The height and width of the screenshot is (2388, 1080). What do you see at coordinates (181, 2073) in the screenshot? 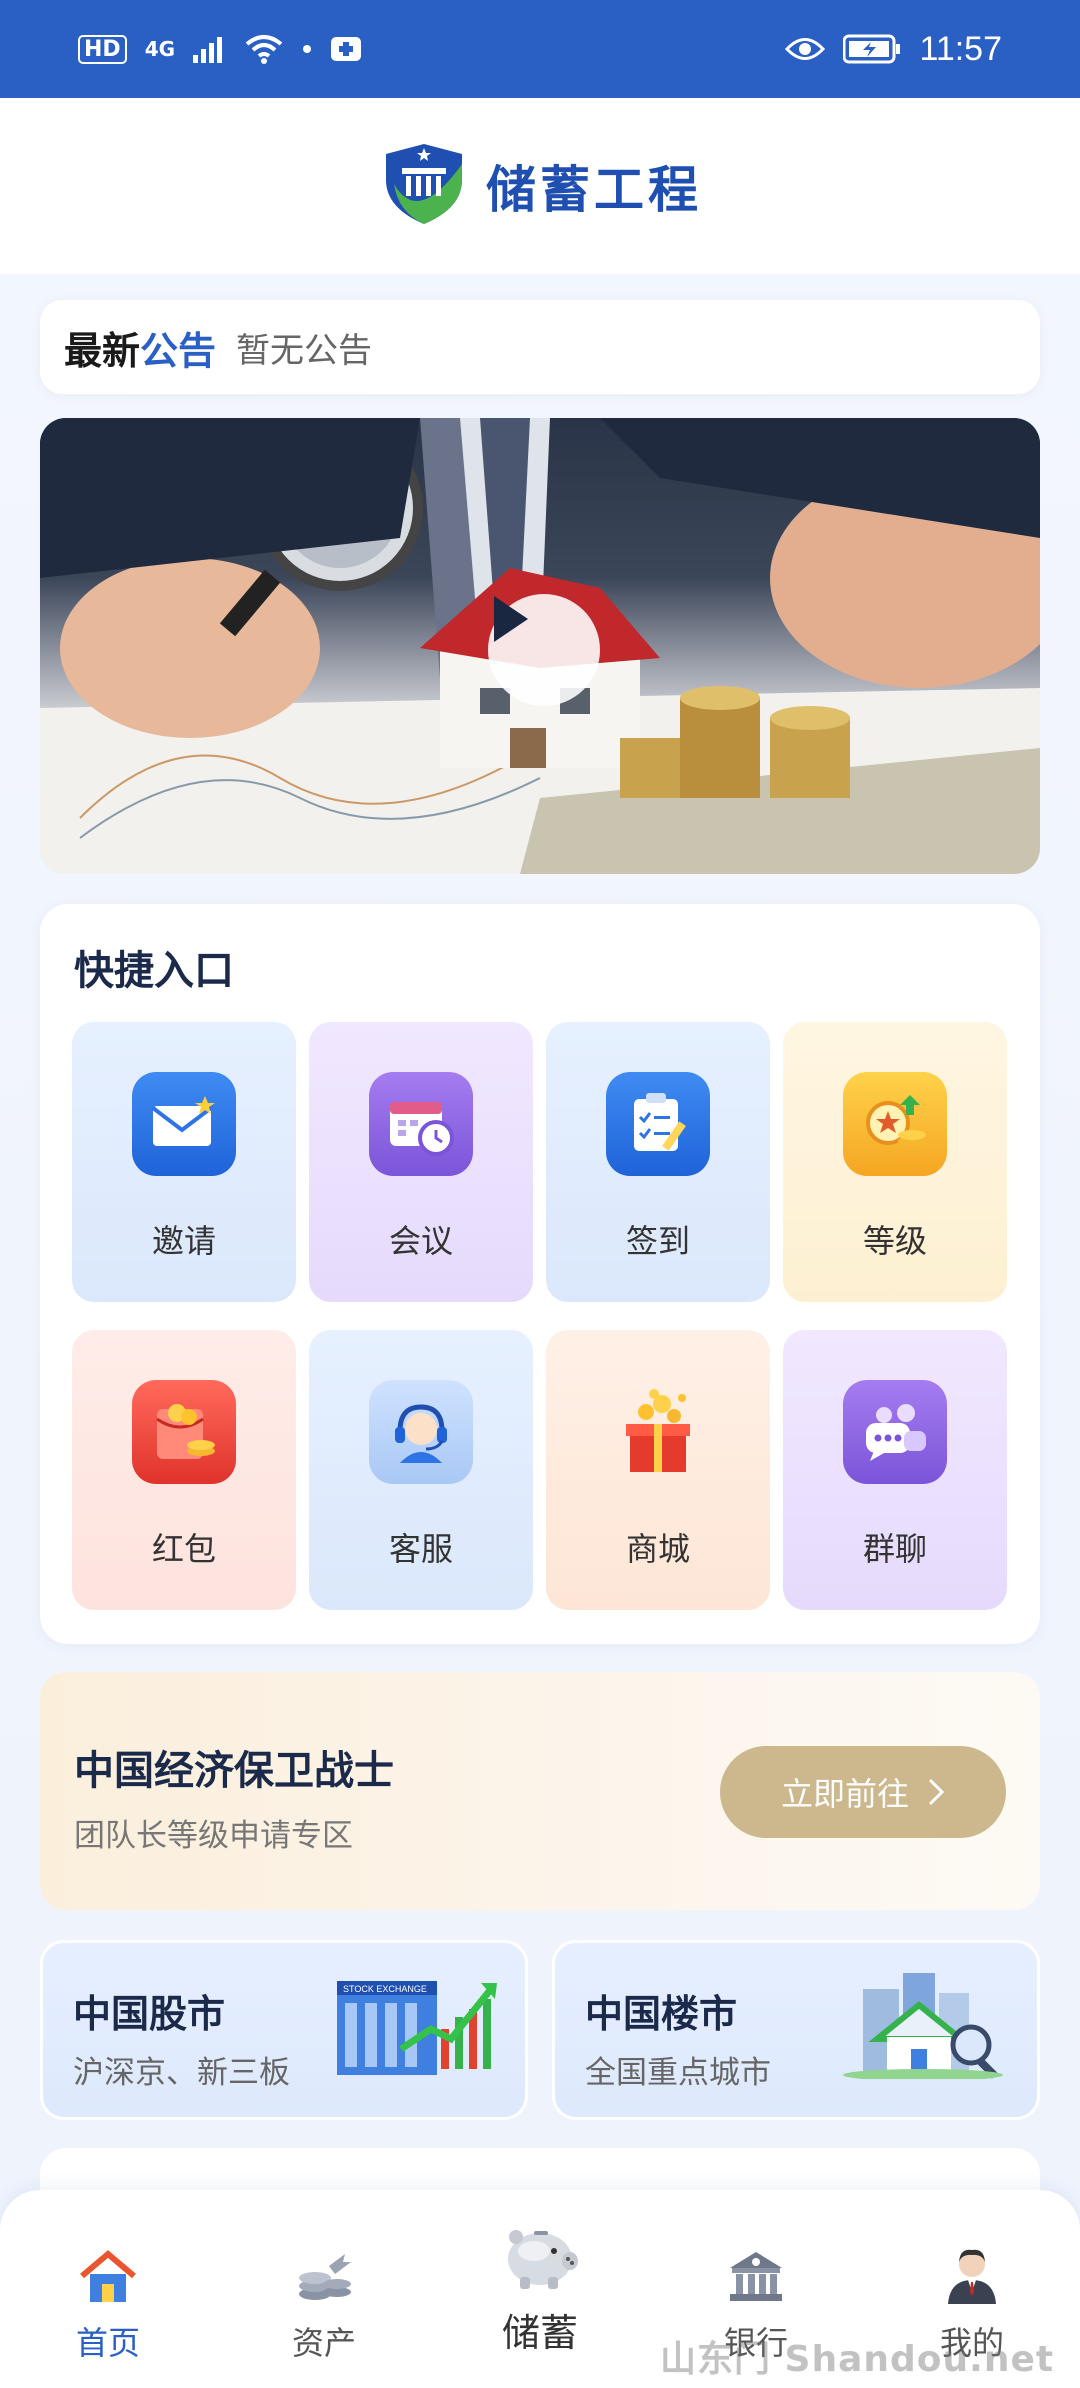
I see `market-subtitle: 沪深京、新三板` at bounding box center [181, 2073].